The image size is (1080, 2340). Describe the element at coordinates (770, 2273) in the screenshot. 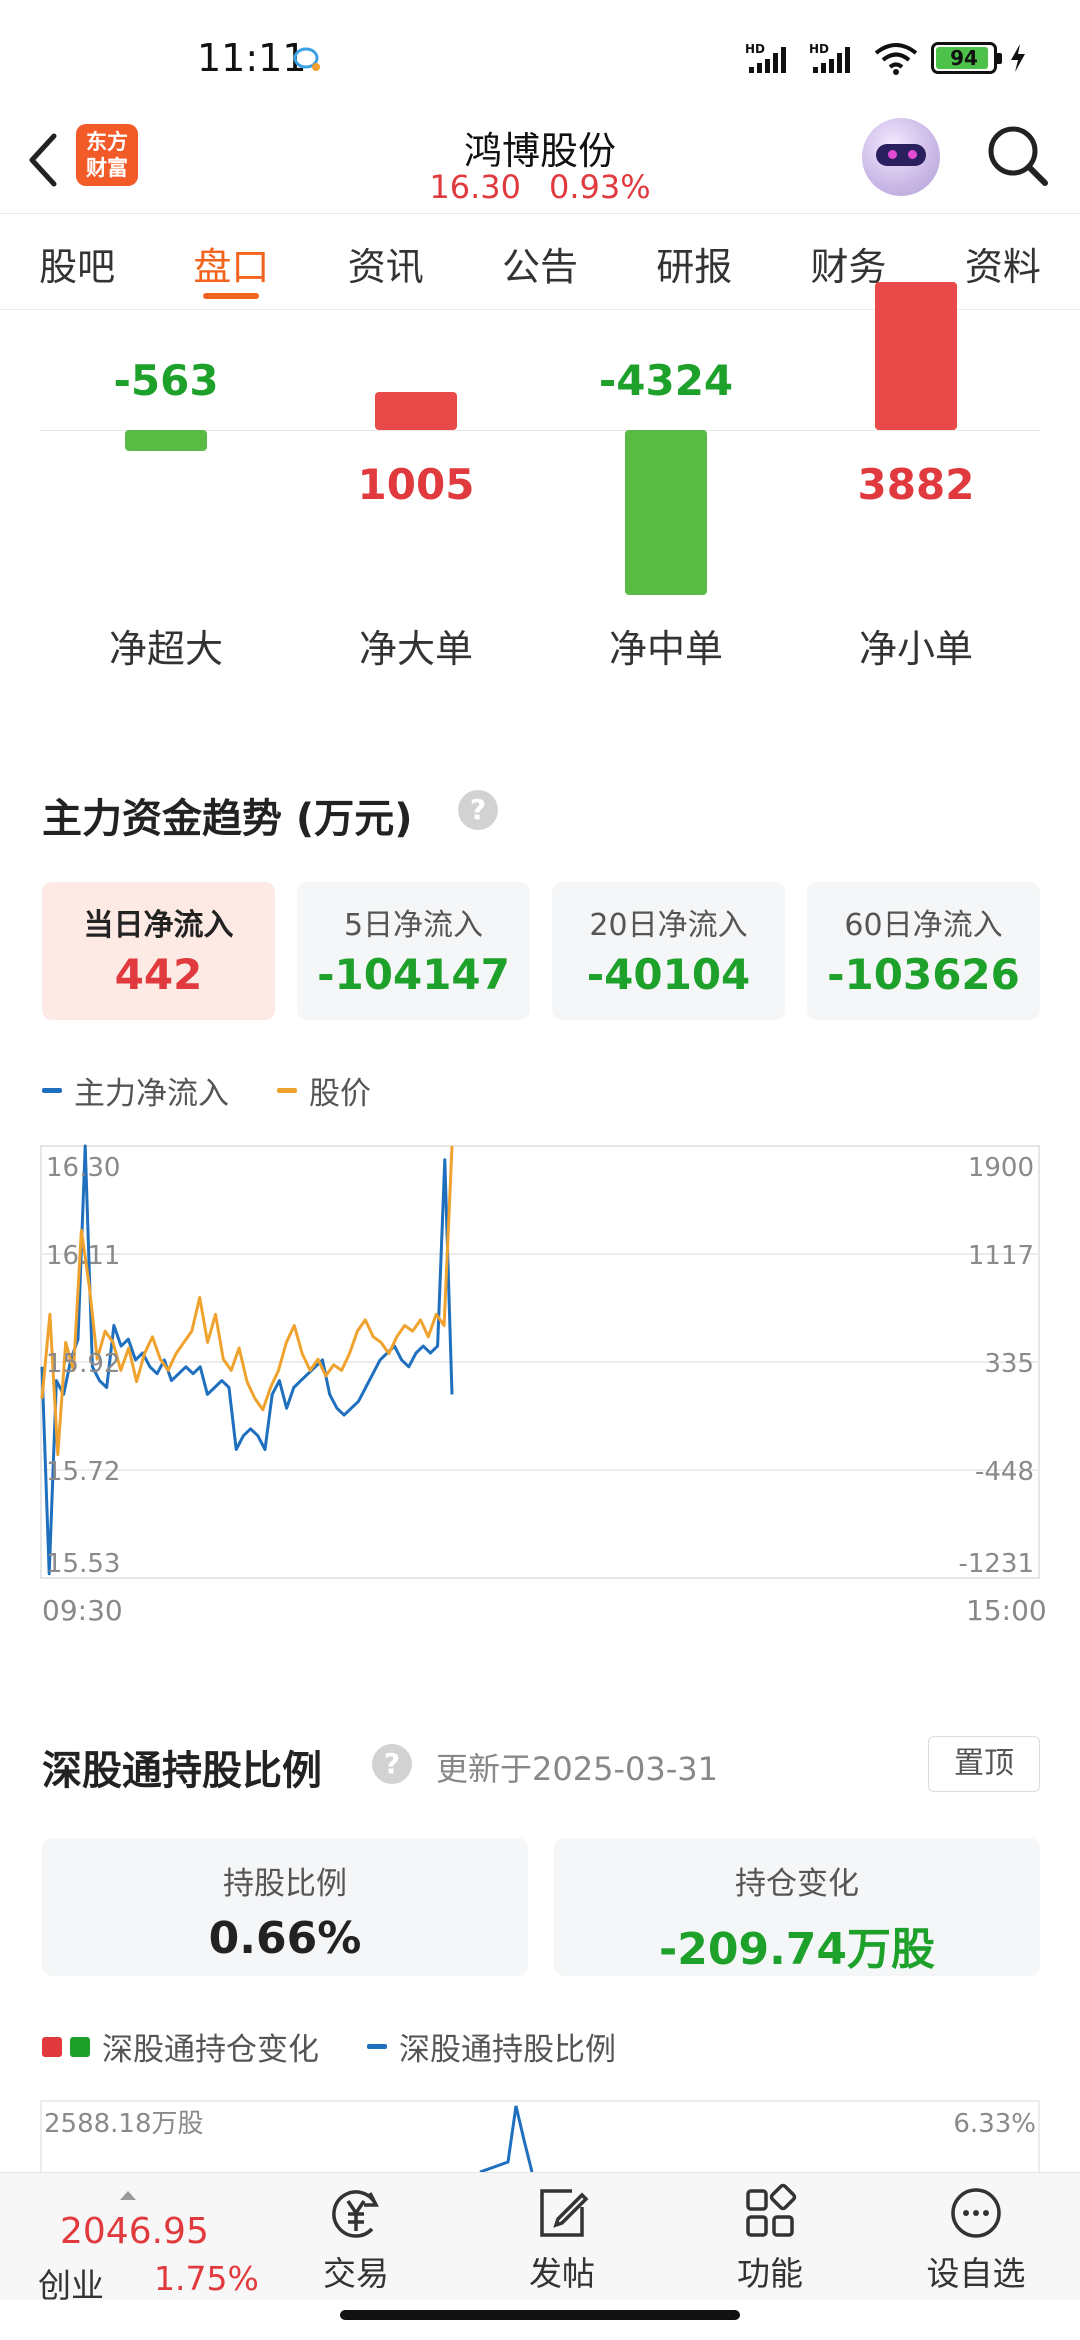

I see `nav-label: 功能` at that location.